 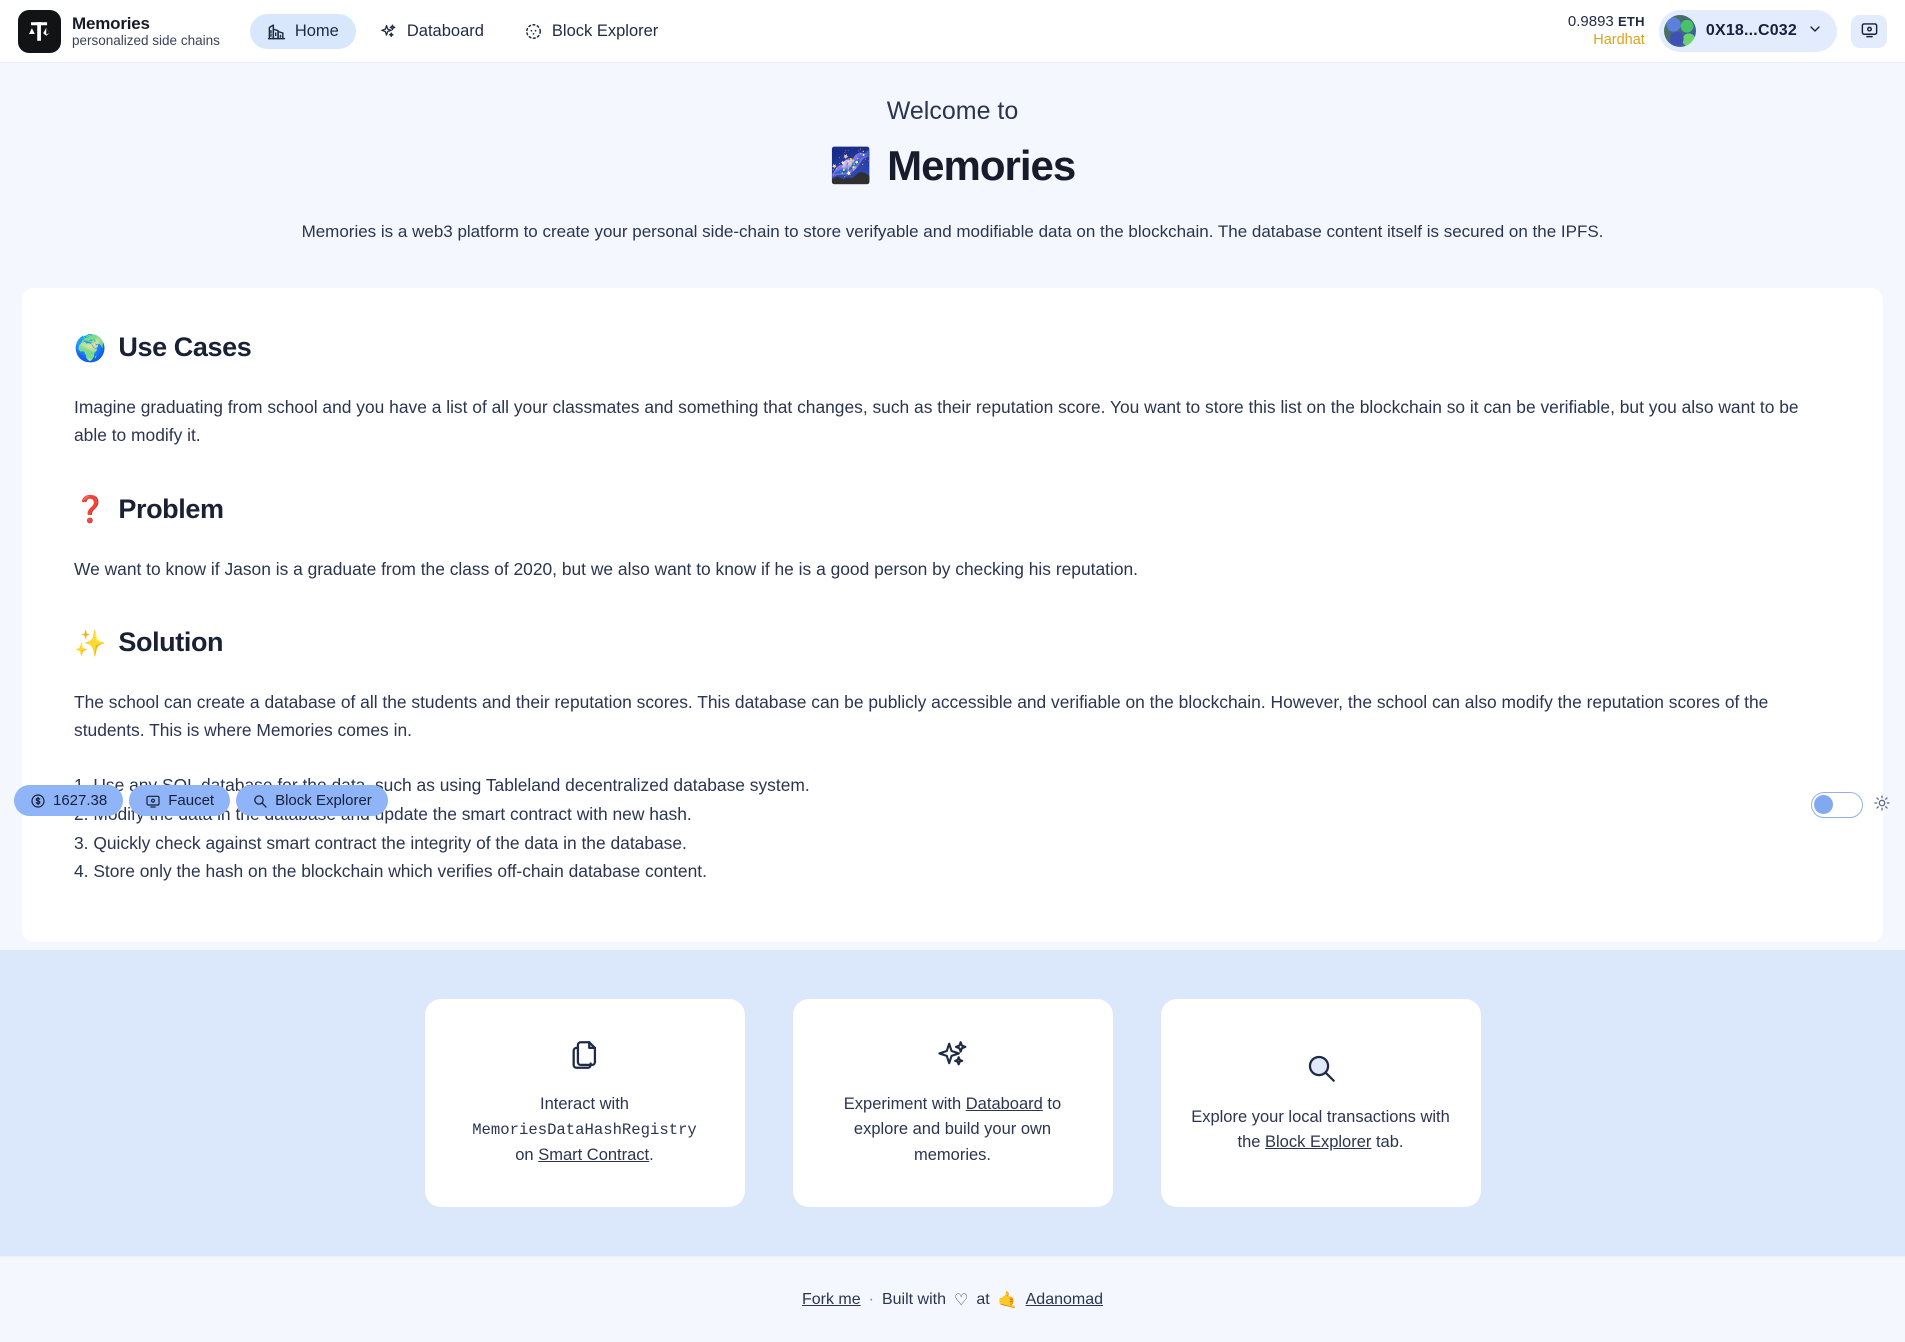 I want to click on brand: Memories personalized side chains, so click(x=119, y=31).